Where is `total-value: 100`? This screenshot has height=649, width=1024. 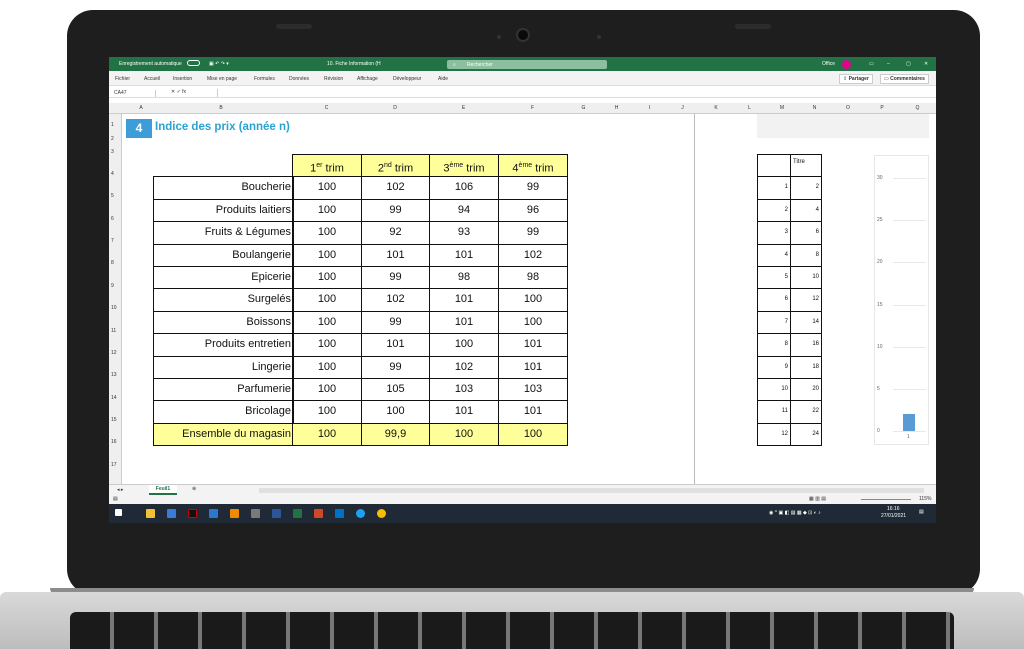
total-value: 100 is located at coordinates (464, 434).